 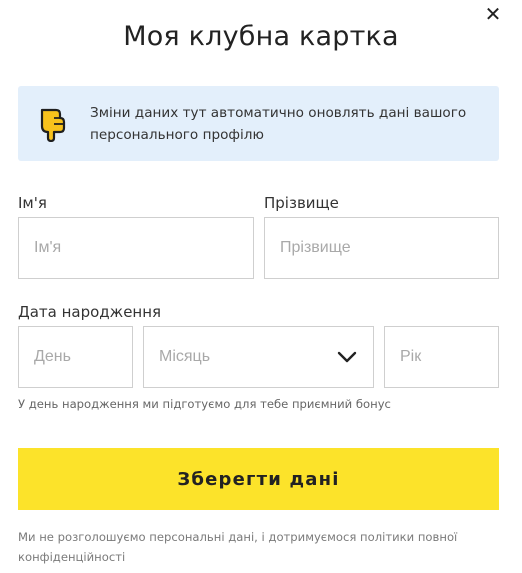 I want to click on birth-year-field, so click(x=441, y=357).